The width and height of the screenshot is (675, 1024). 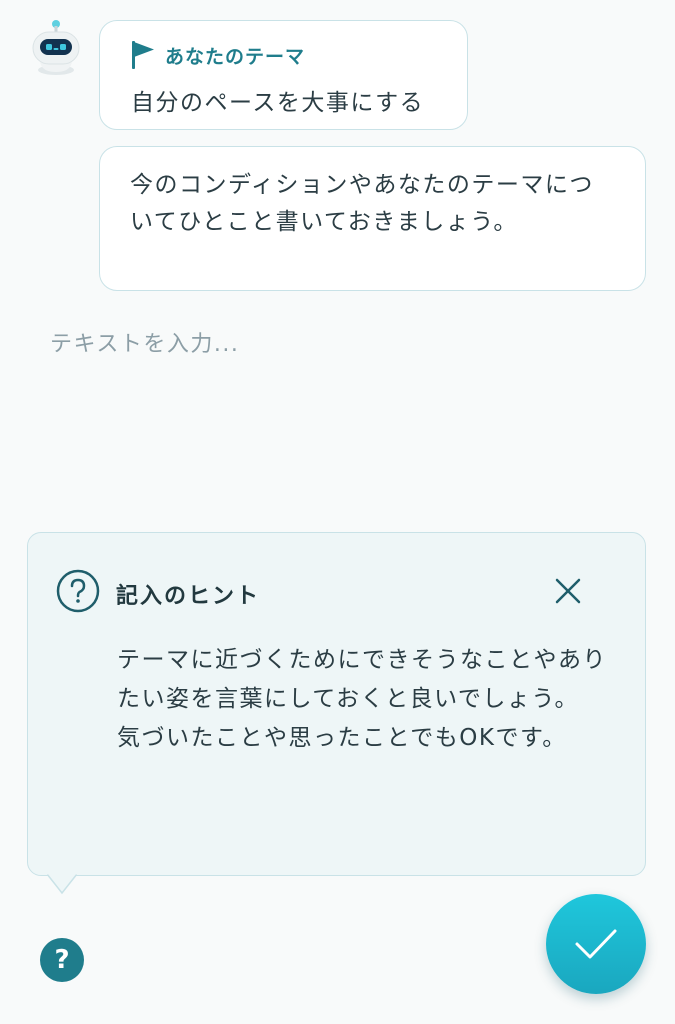 What do you see at coordinates (342, 738) in the screenshot?
I see `hint-body-line: 気づいたことや思ったことでもOKです。` at bounding box center [342, 738].